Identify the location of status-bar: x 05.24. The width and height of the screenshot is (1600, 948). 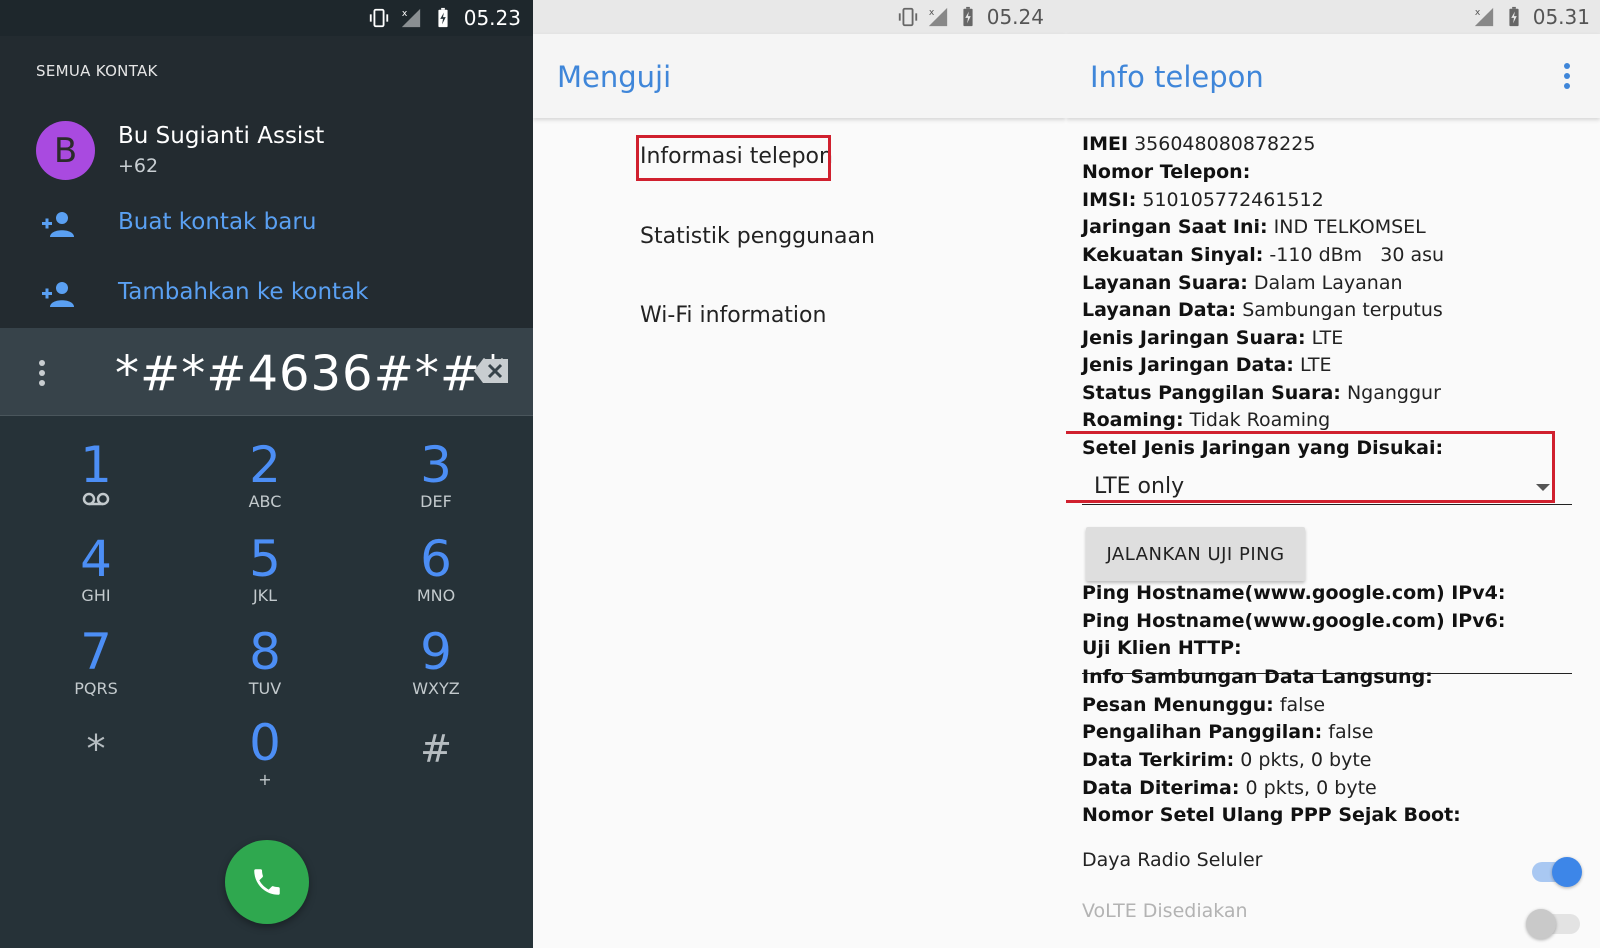
(799, 17).